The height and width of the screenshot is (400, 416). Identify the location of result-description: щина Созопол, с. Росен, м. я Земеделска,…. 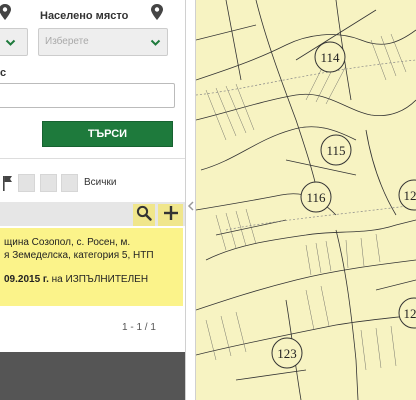
(91, 249).